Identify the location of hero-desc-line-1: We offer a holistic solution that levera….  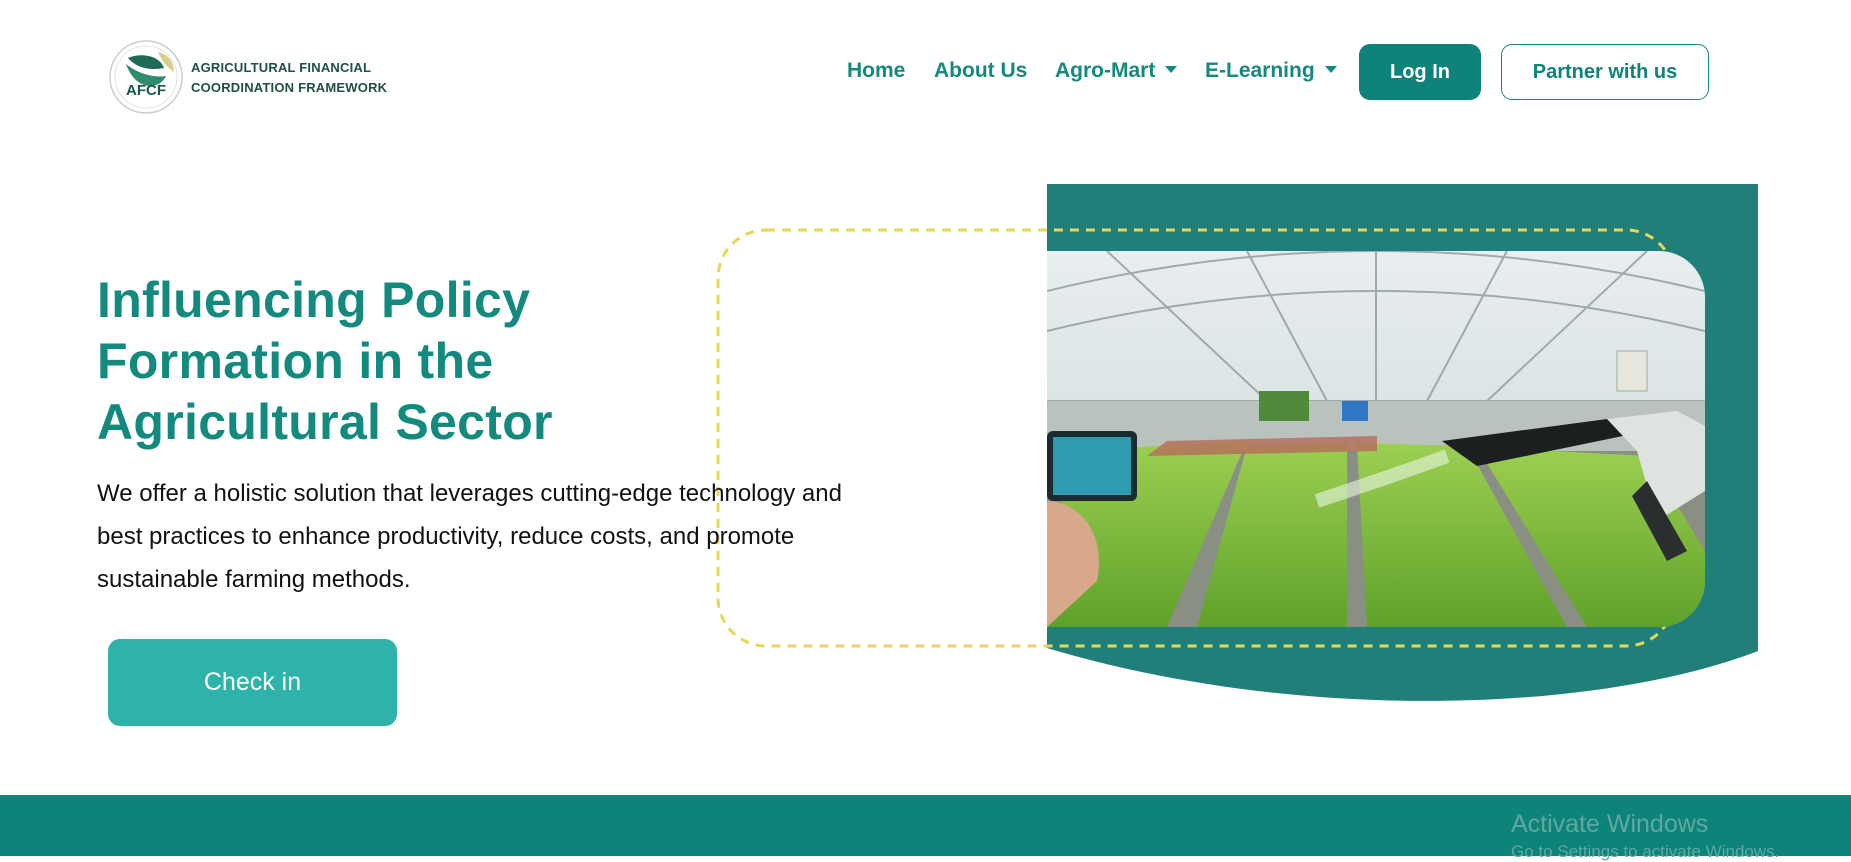
(469, 493).